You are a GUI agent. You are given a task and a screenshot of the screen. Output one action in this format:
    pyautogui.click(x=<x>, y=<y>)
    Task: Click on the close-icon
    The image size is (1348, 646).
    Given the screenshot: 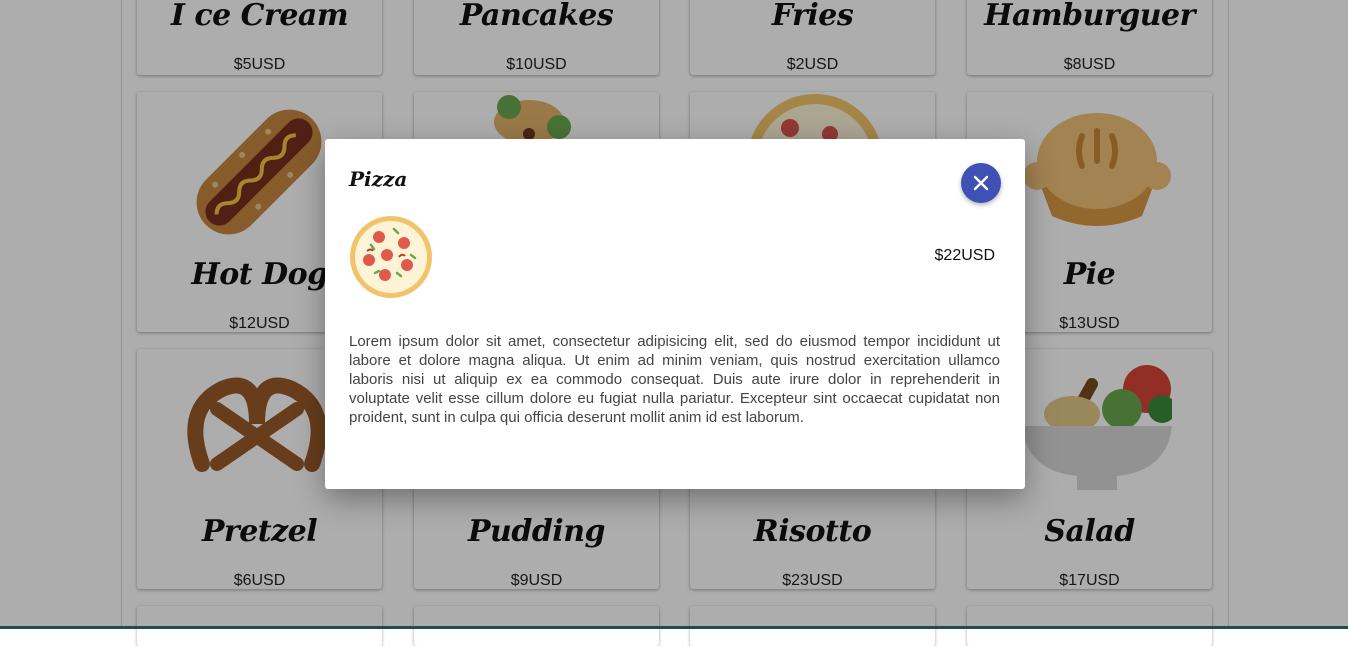 What is the action you would take?
    pyautogui.click(x=981, y=183)
    